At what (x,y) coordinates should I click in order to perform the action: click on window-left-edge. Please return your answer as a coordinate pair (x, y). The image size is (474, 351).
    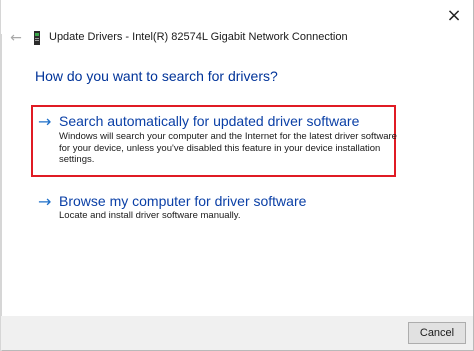
    Looking at the image, I should click on (1, 175).